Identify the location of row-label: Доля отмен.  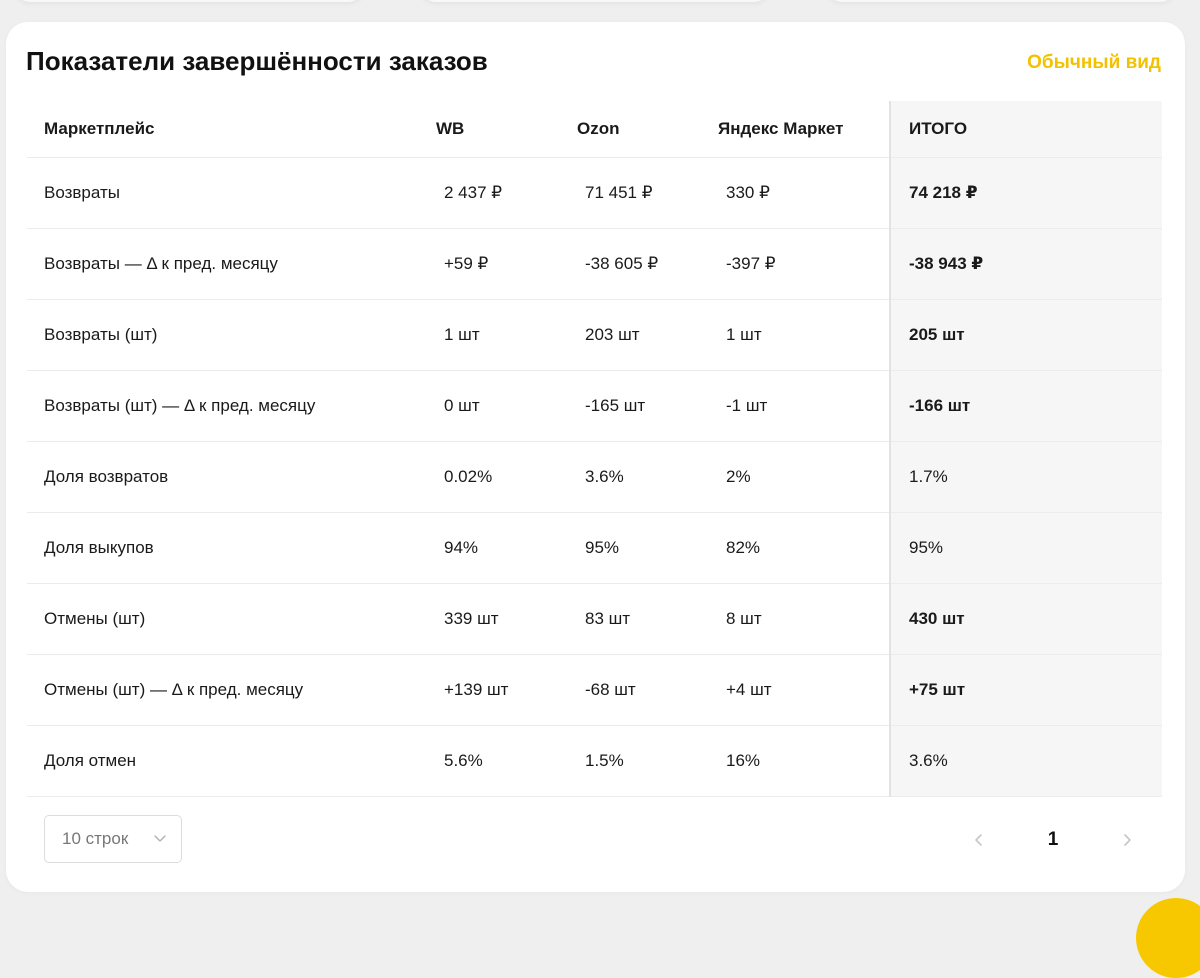
(231, 761).